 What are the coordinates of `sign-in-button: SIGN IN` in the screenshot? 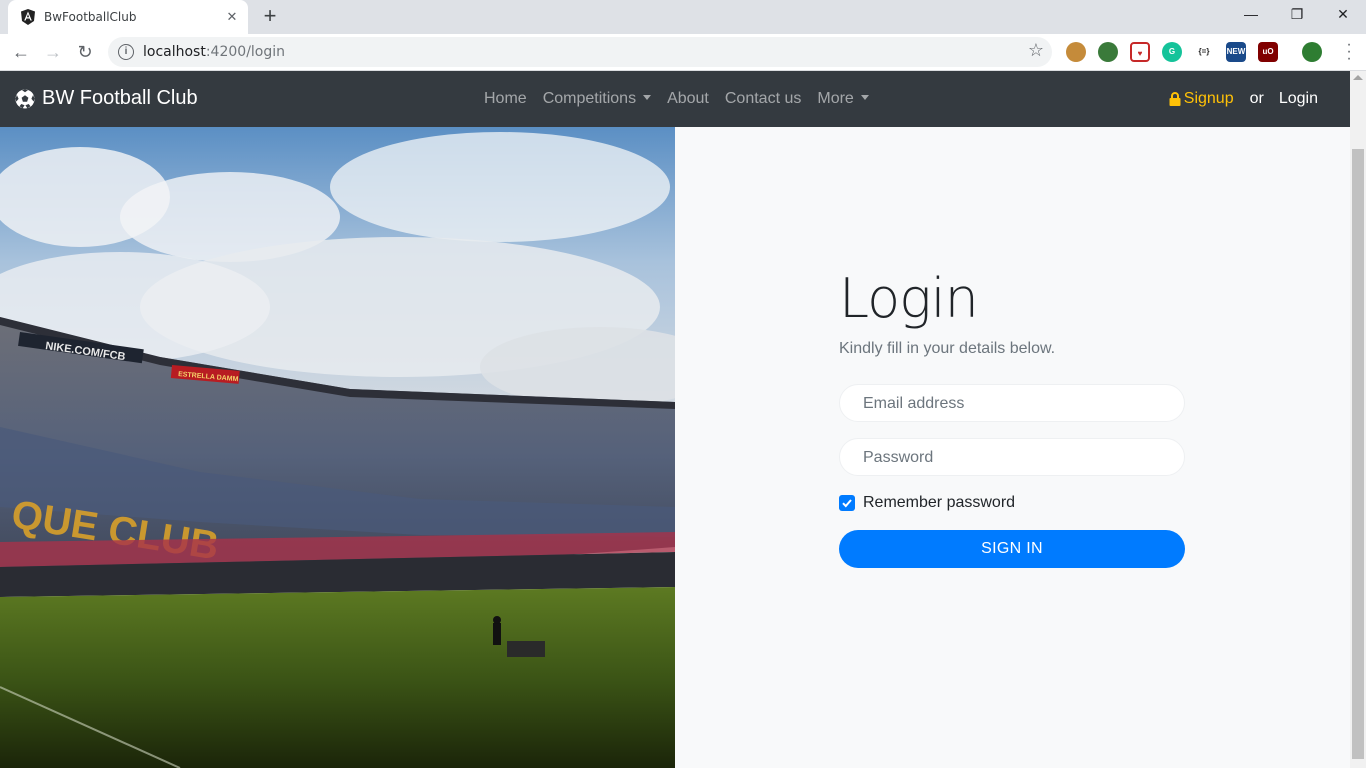 It's located at (1012, 548).